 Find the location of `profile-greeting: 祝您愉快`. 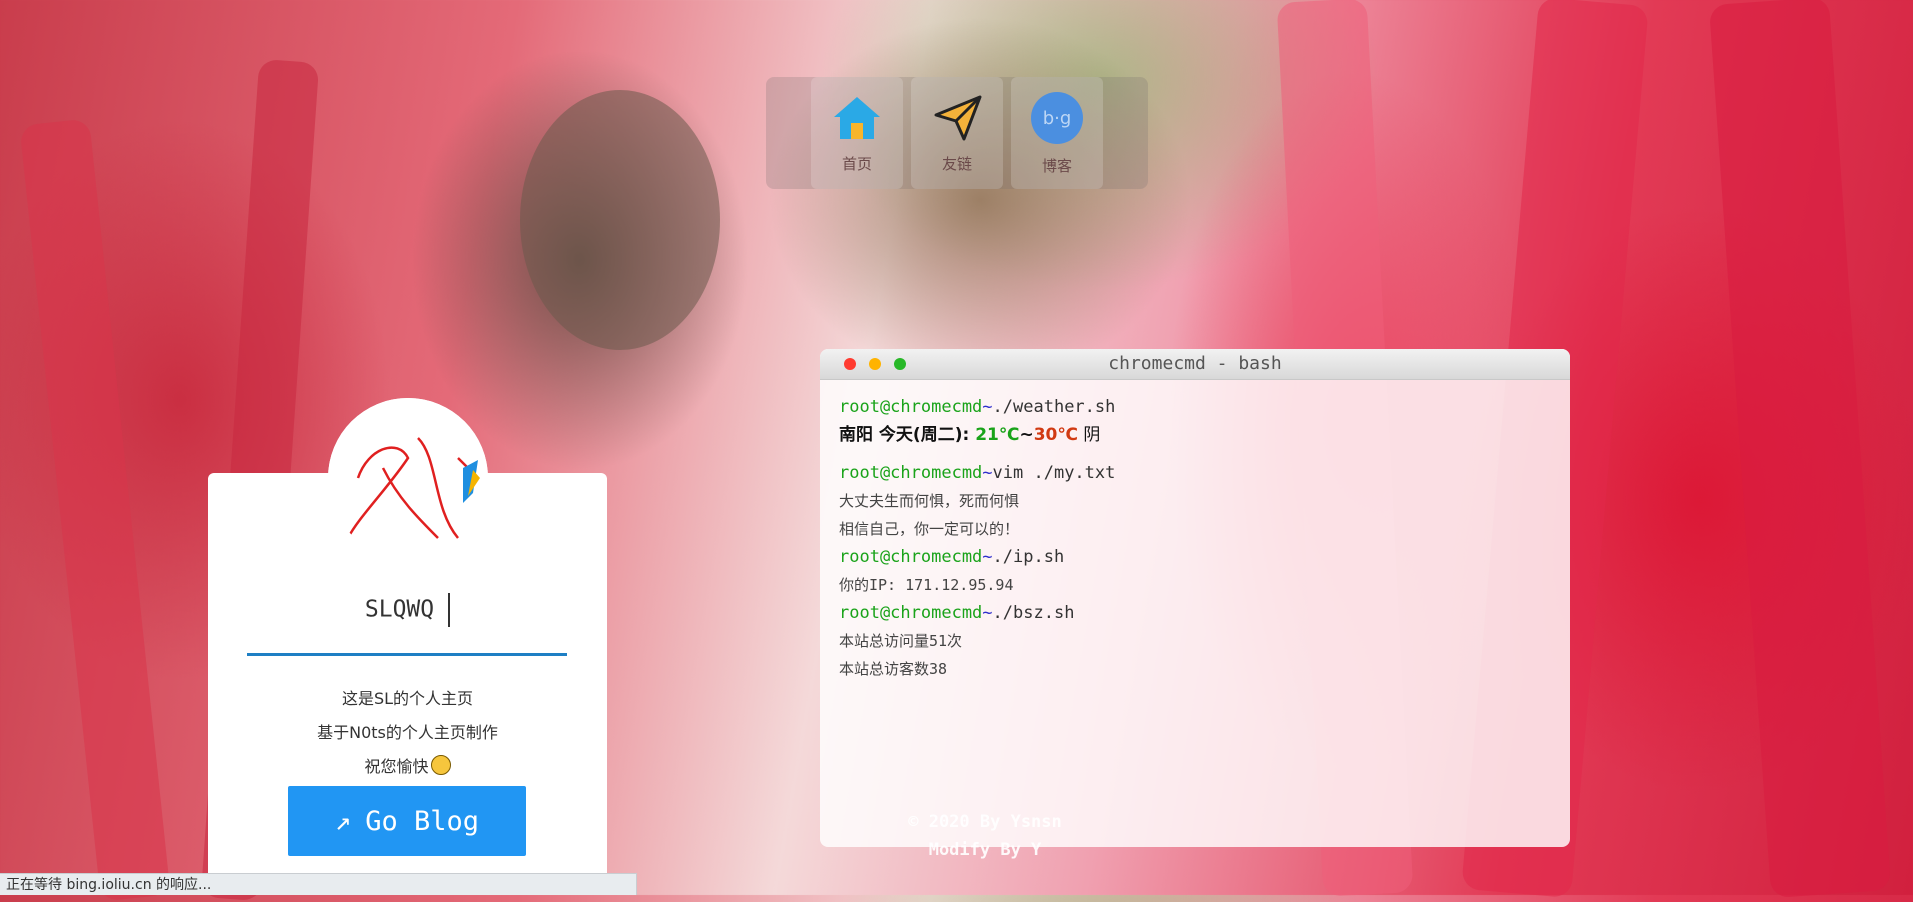

profile-greeting: 祝您愉快 is located at coordinates (396, 766).